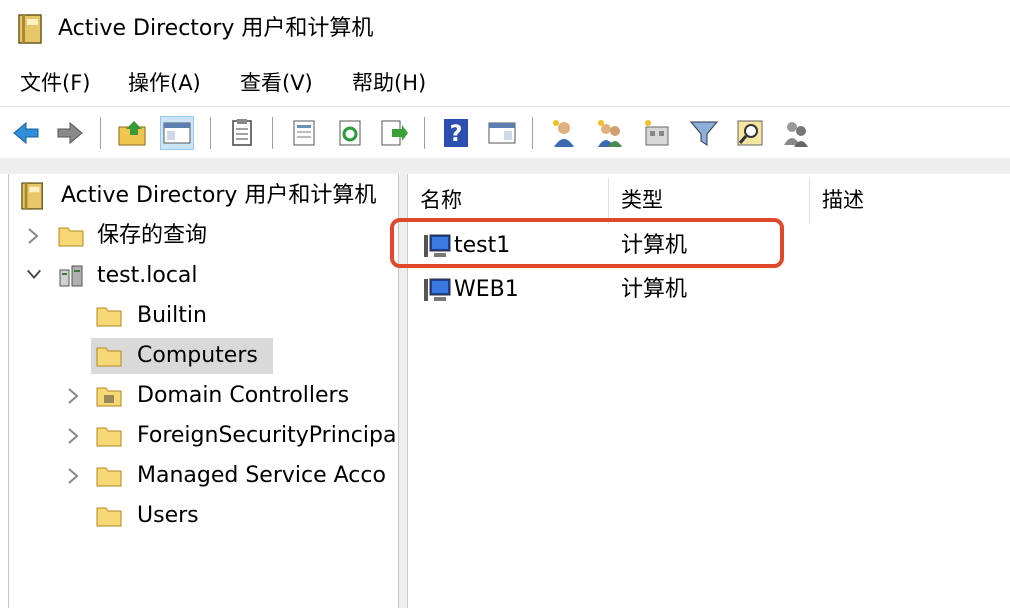 The height and width of the screenshot is (608, 1010). What do you see at coordinates (177, 133) in the screenshot?
I see `show-hide-console-tree-icon` at bounding box center [177, 133].